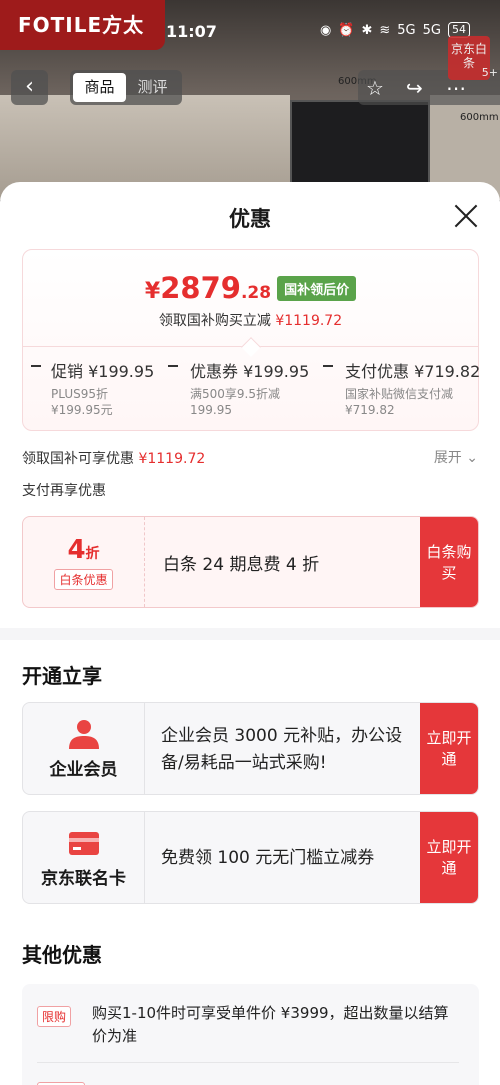  I want to click on price-tag: 国补领后价, so click(317, 288).